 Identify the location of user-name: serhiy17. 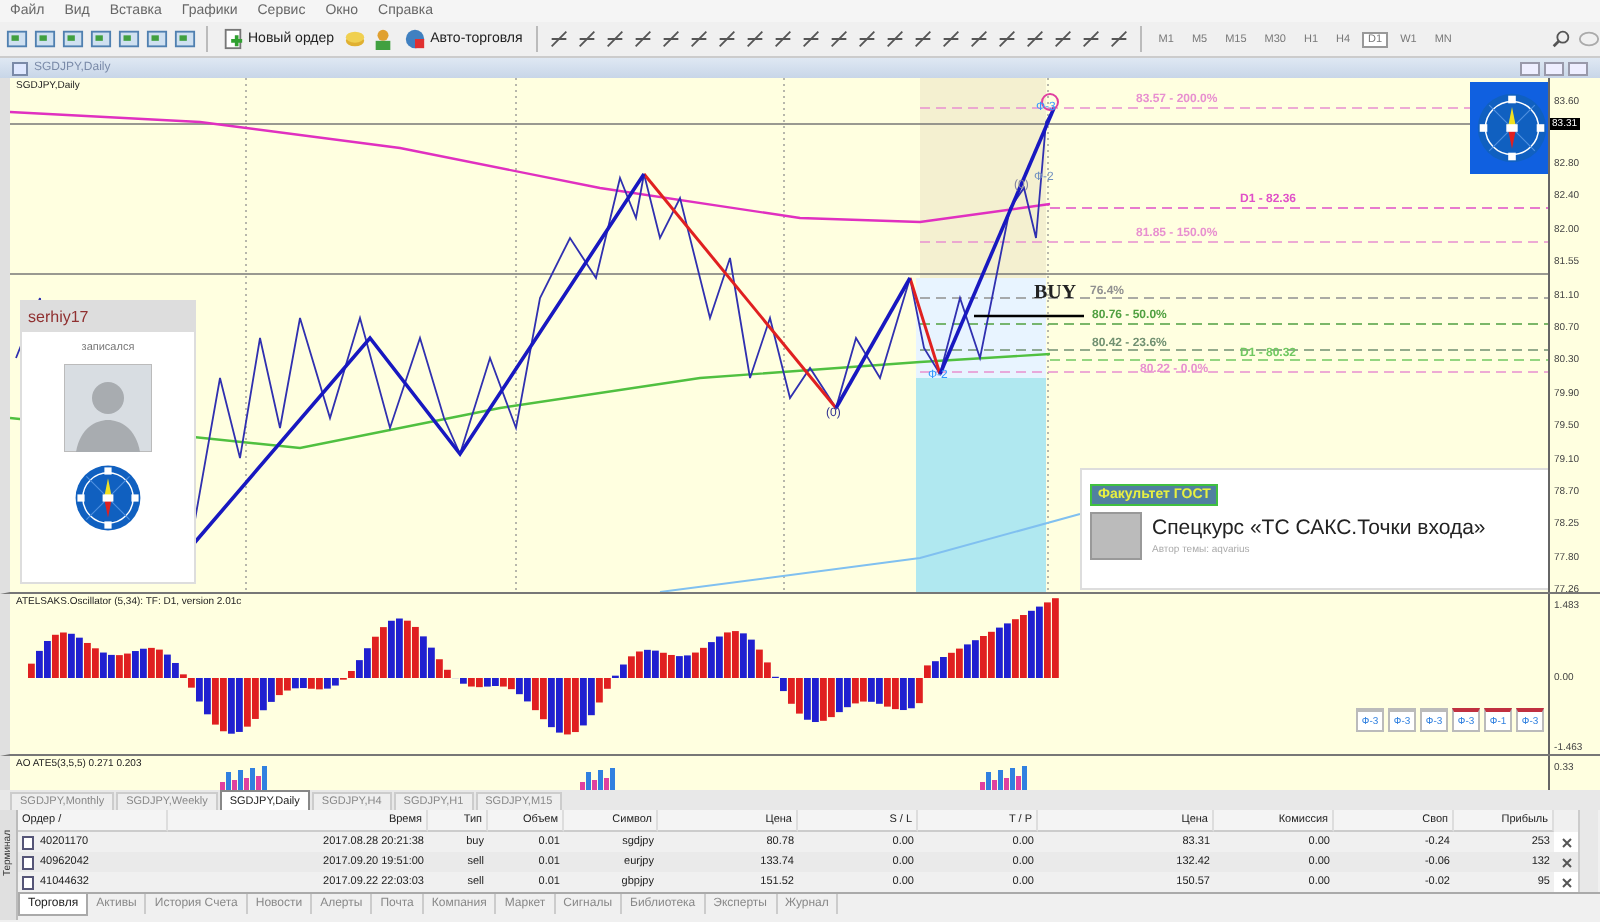
(108, 317).